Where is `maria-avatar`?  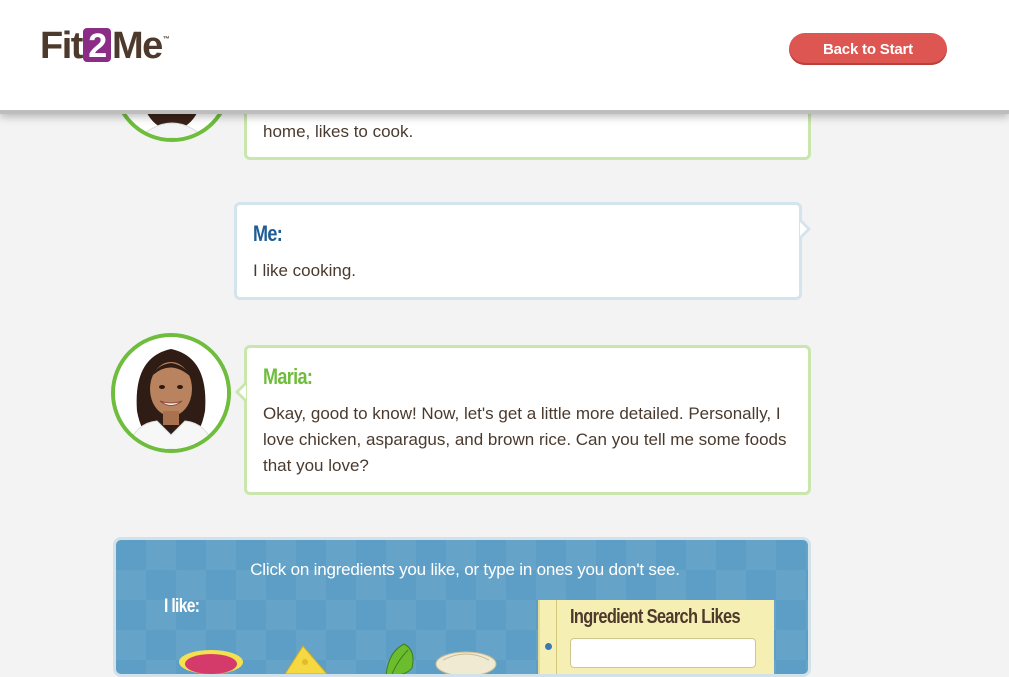
maria-avatar is located at coordinates (171, 393).